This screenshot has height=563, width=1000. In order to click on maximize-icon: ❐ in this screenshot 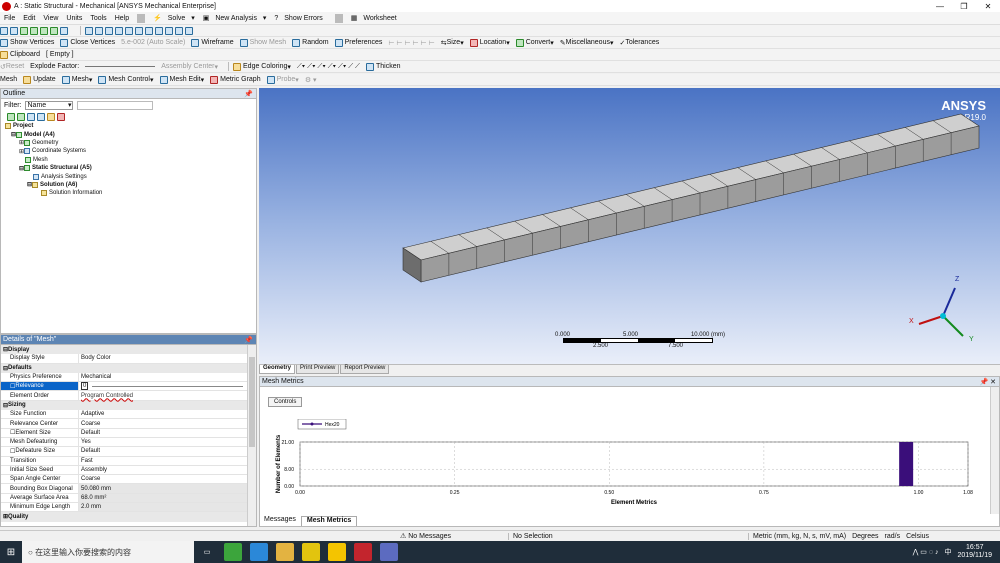, I will do `click(964, 6)`.